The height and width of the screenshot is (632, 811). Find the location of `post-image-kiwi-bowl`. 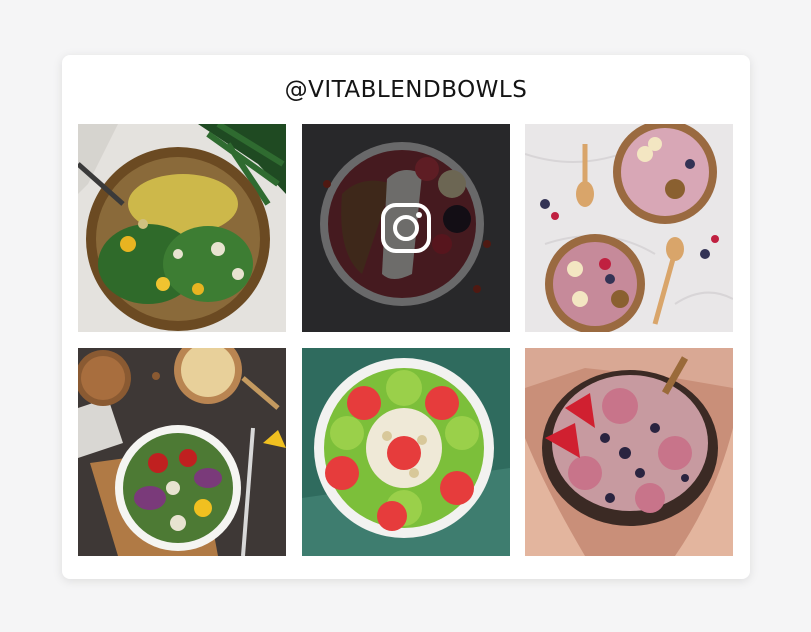

post-image-kiwi-bowl is located at coordinates (406, 452).